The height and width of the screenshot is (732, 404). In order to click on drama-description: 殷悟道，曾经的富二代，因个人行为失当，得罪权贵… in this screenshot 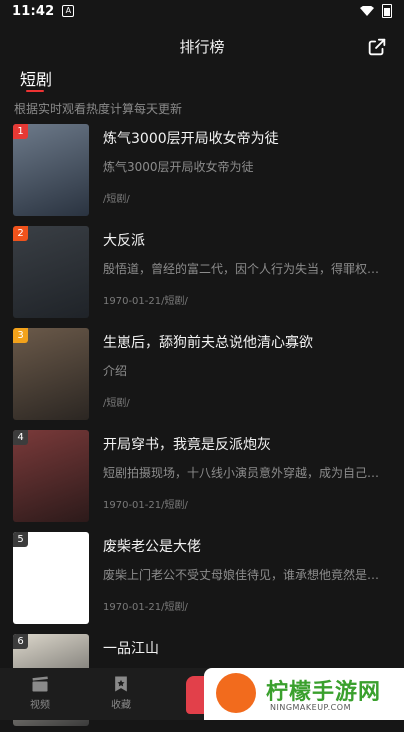, I will do `click(245, 269)`.